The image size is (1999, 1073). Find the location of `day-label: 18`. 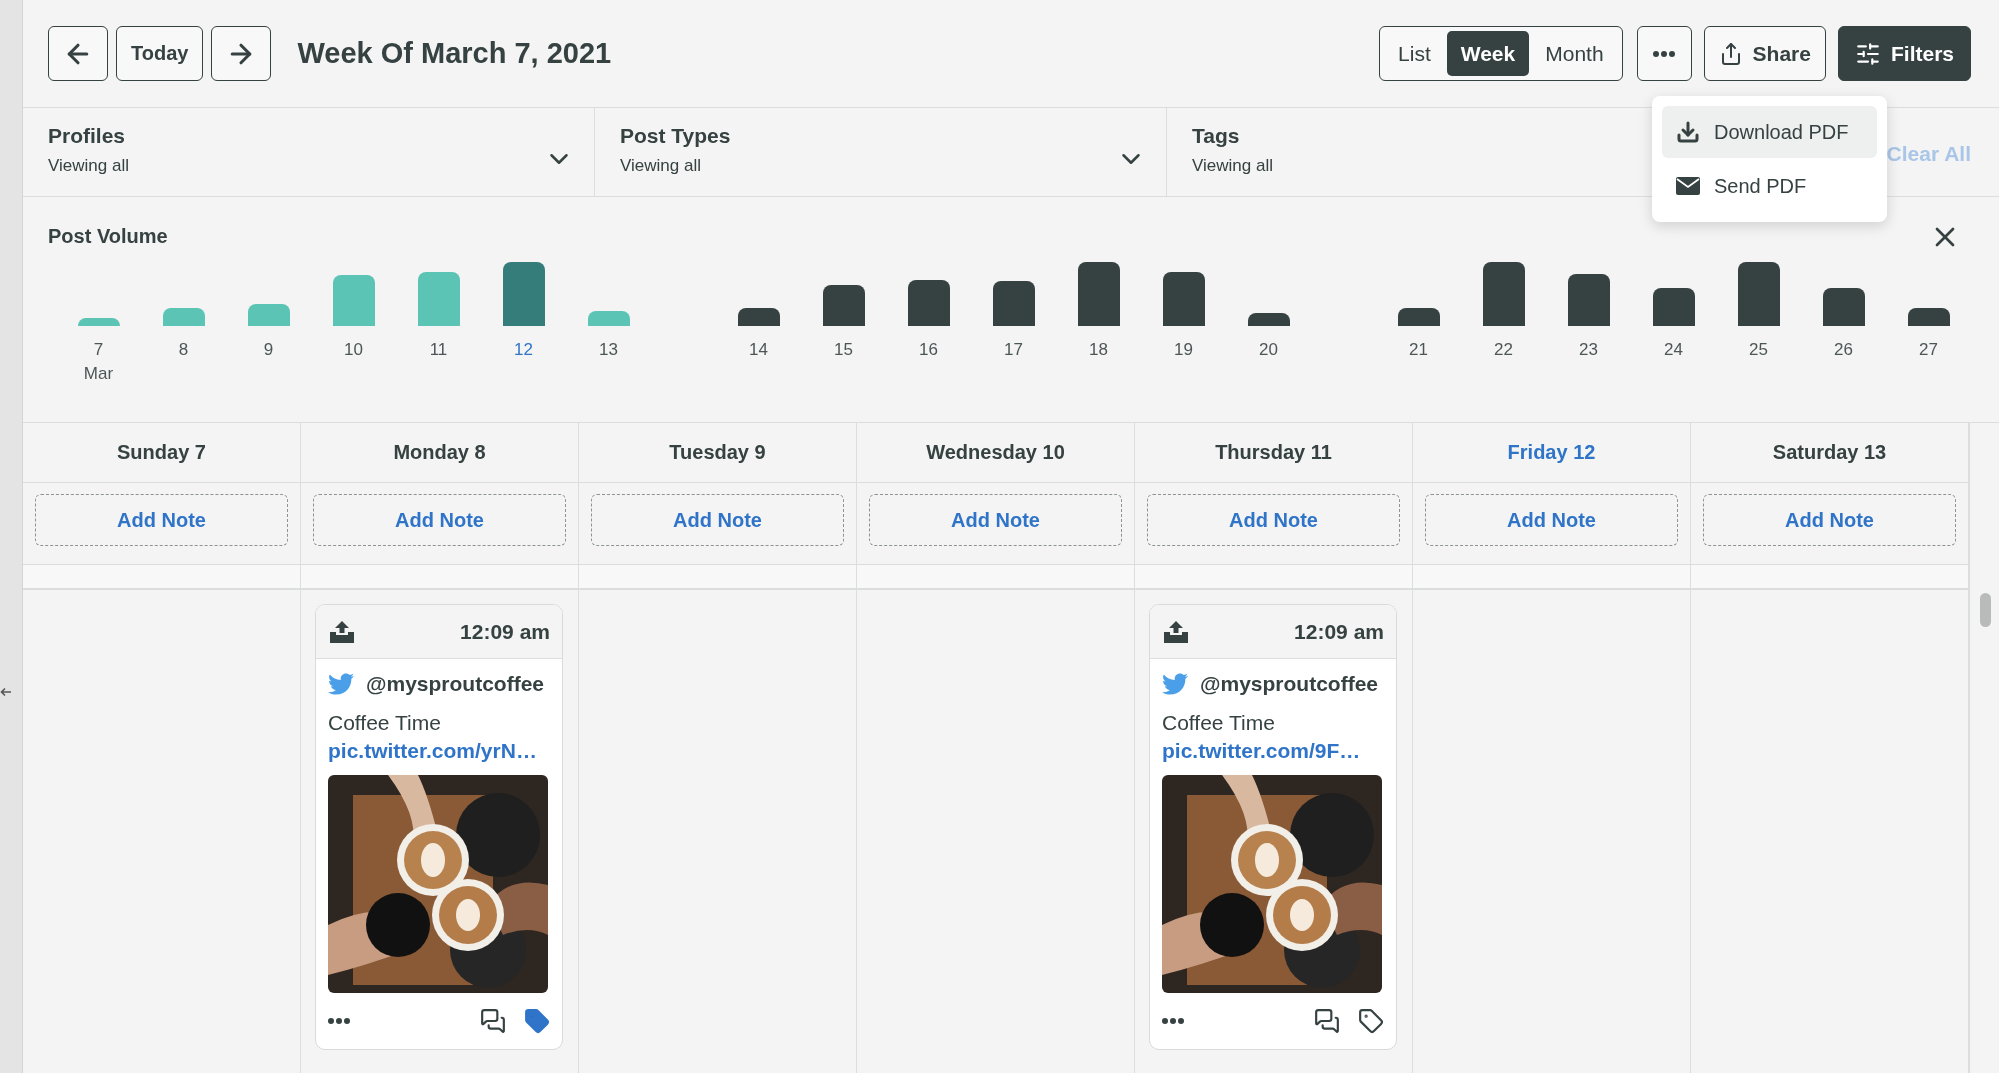

day-label: 18 is located at coordinates (1098, 350).